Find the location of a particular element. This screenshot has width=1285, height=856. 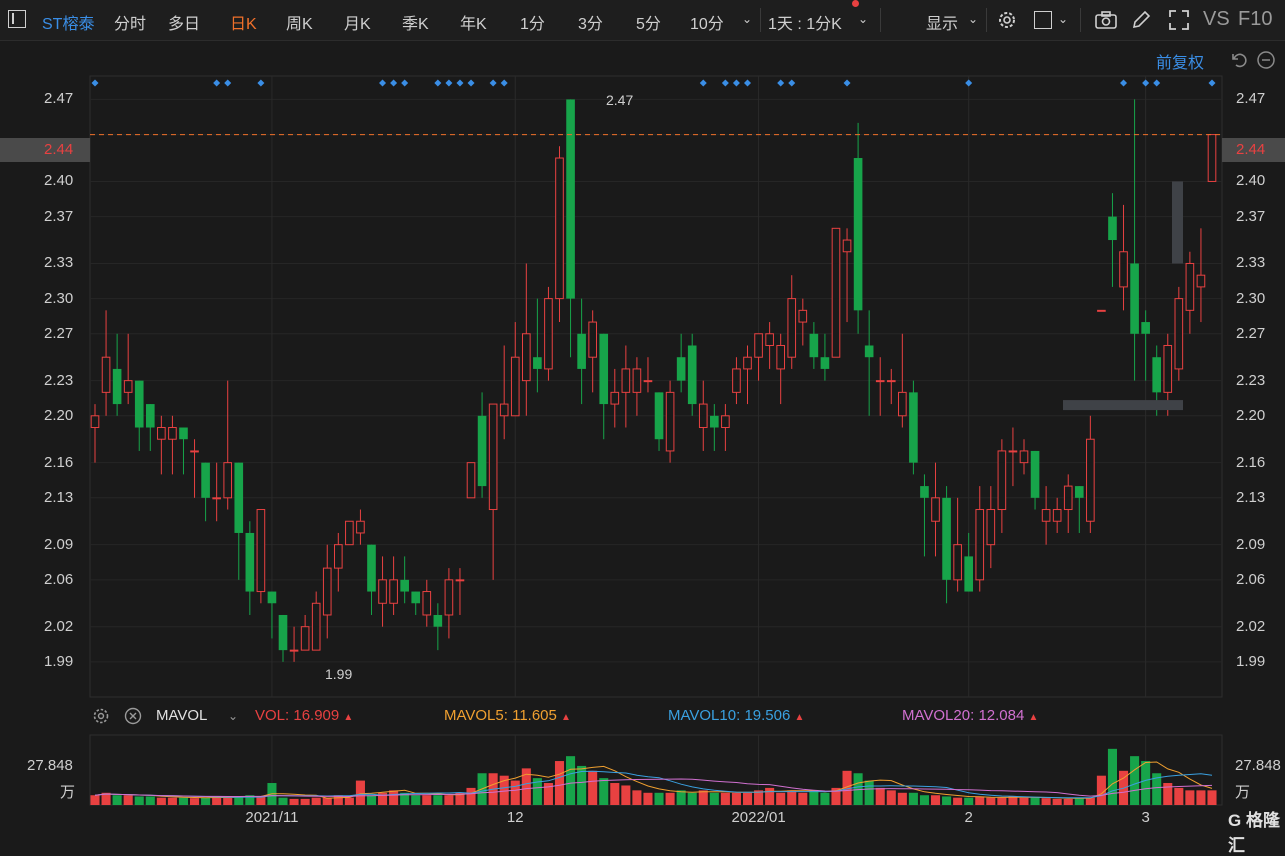

mavol20-value: 12.084 is located at coordinates (1001, 715).